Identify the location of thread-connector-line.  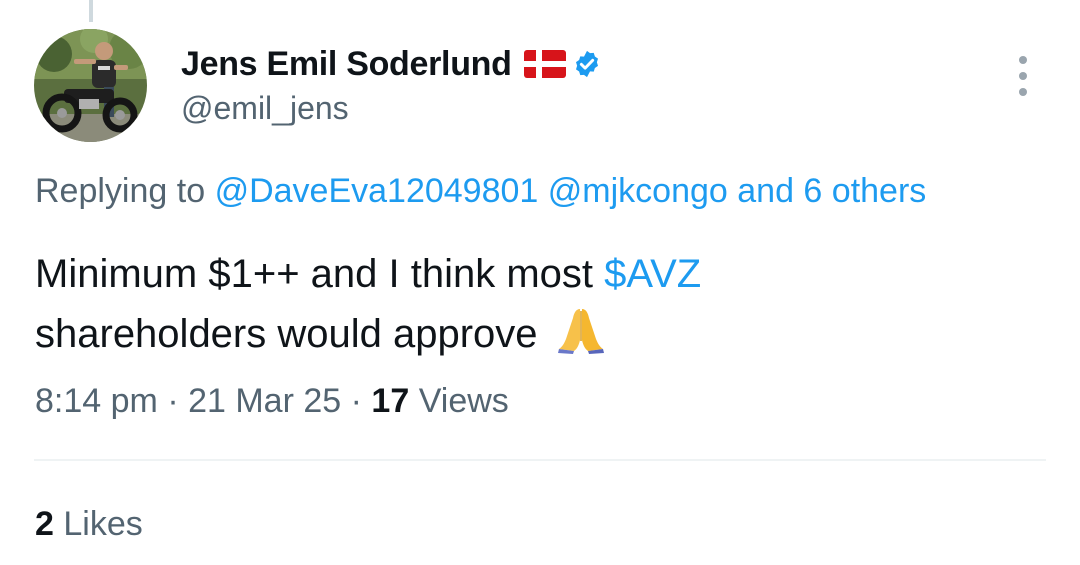
(91, 11).